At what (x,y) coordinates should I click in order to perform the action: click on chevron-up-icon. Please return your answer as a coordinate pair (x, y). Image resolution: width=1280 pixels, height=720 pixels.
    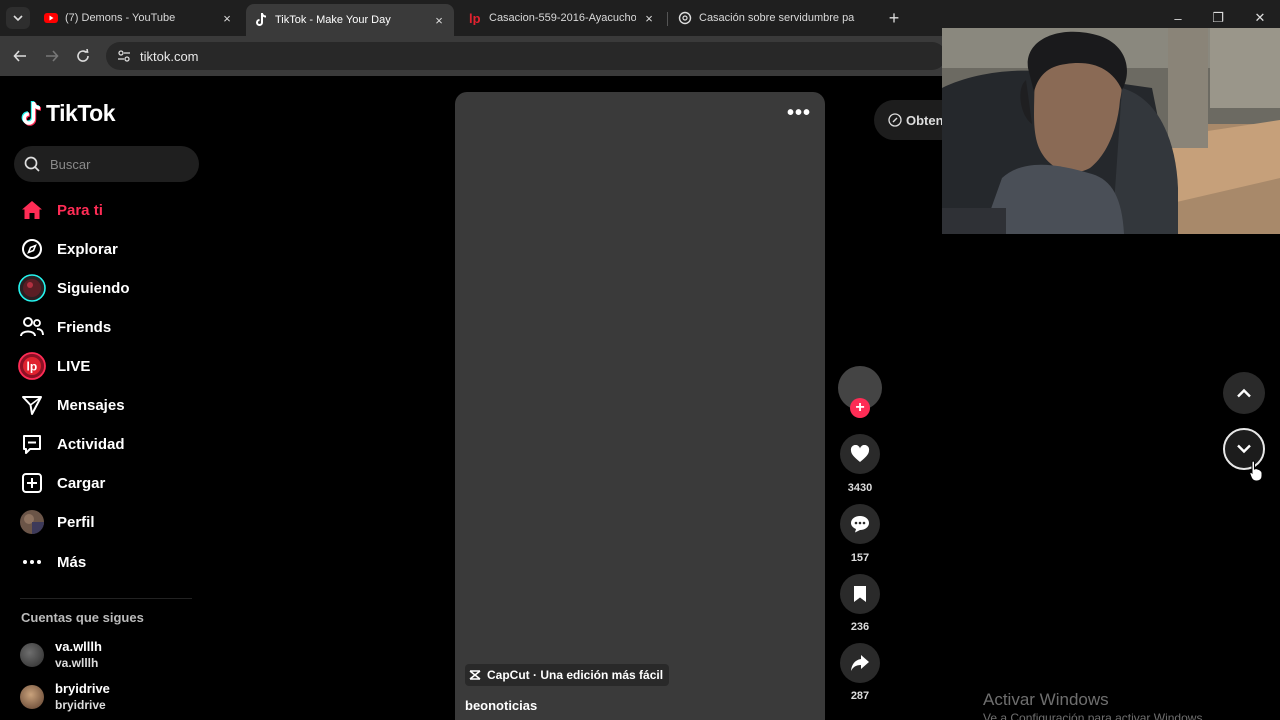
    Looking at the image, I should click on (1244, 393).